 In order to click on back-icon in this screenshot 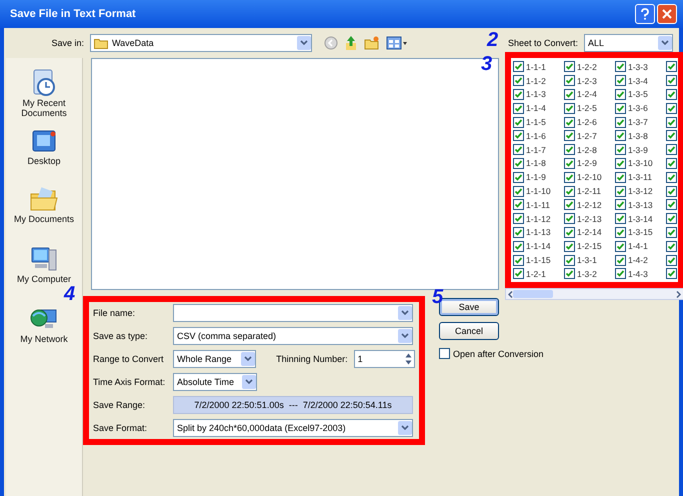, I will do `click(331, 43)`.